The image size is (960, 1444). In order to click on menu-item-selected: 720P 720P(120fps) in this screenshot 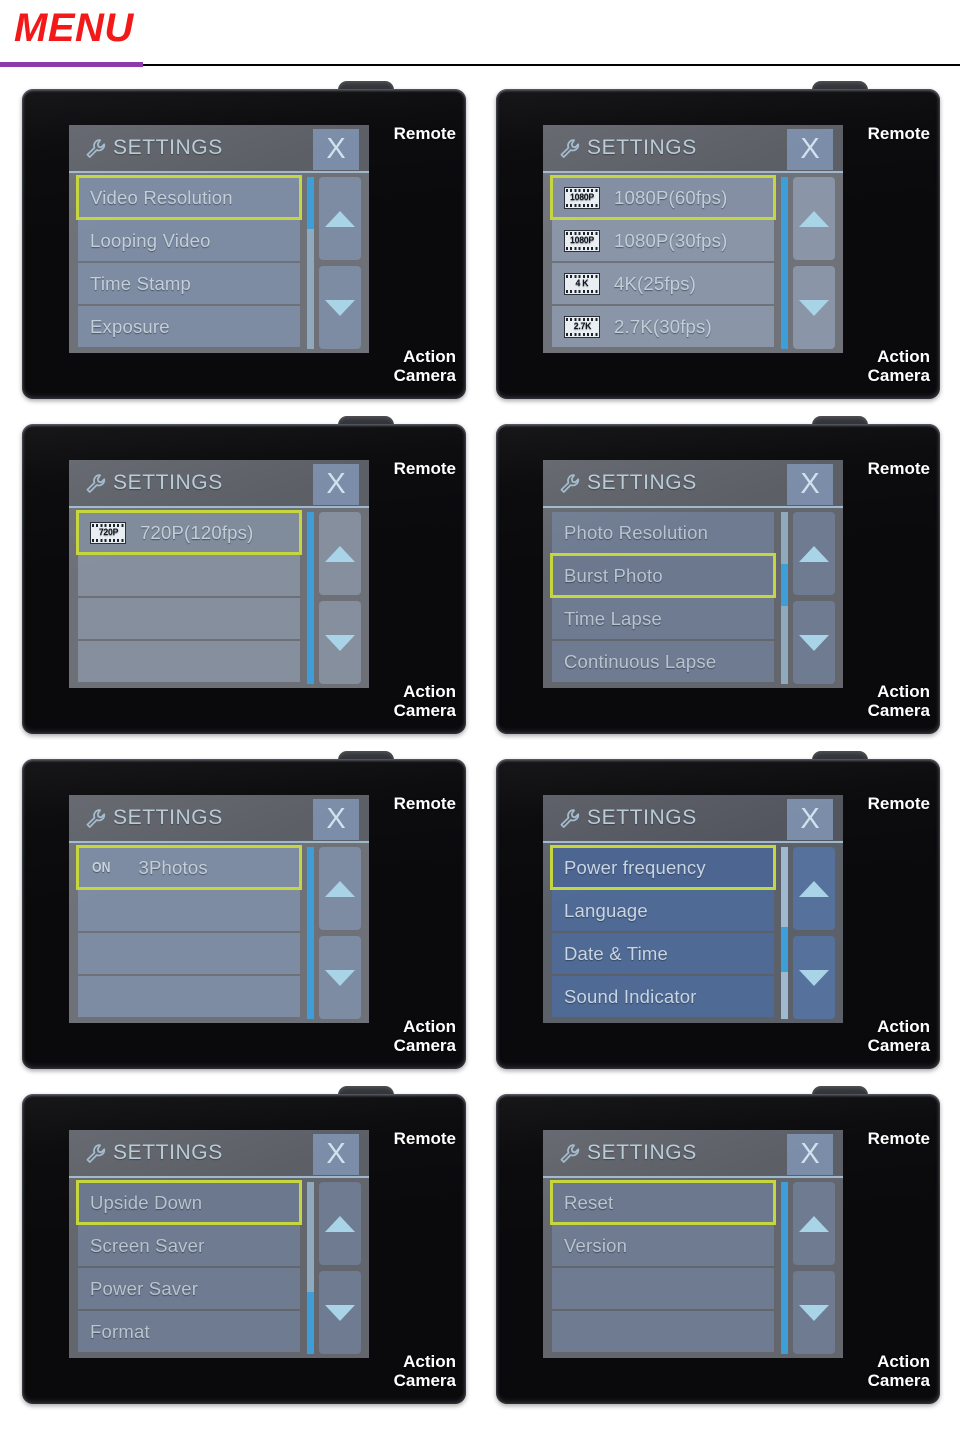, I will do `click(189, 532)`.